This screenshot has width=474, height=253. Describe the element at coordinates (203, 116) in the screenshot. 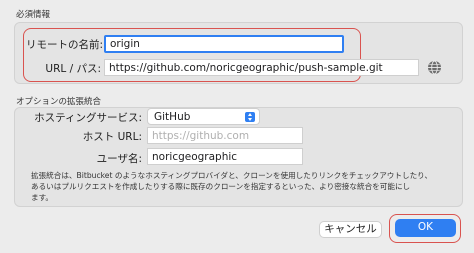

I see `hosting-select: GitHub` at that location.